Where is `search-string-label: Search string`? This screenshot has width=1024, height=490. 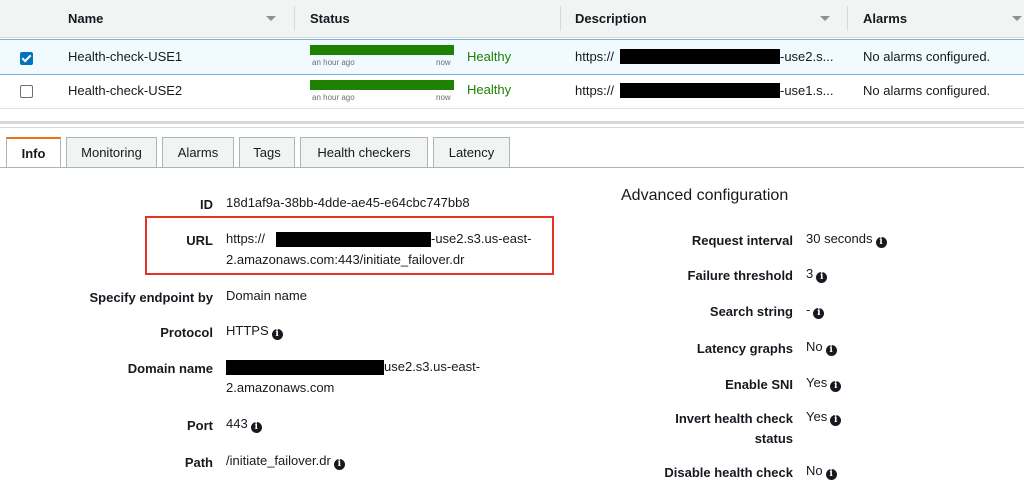
search-string-label: Search string is located at coordinates (751, 311).